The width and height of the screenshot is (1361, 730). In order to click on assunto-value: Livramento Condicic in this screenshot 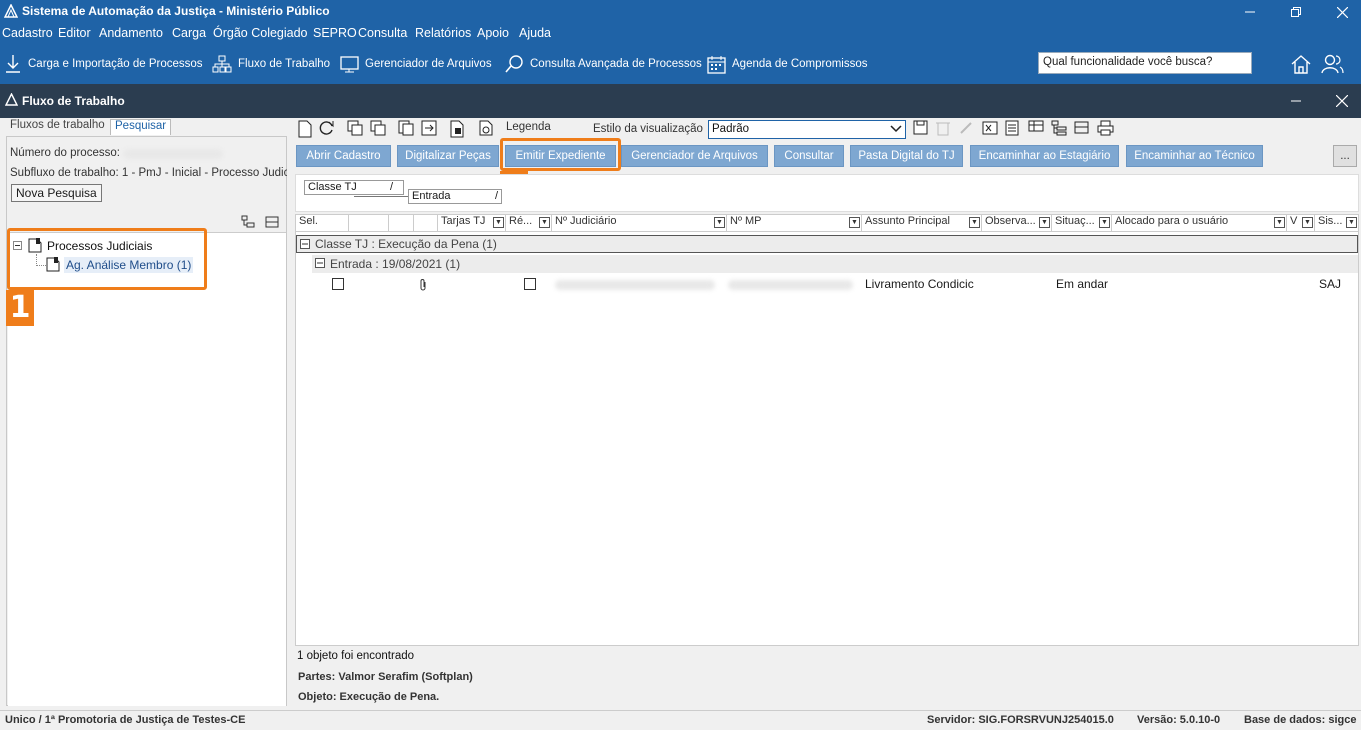, I will do `click(919, 284)`.